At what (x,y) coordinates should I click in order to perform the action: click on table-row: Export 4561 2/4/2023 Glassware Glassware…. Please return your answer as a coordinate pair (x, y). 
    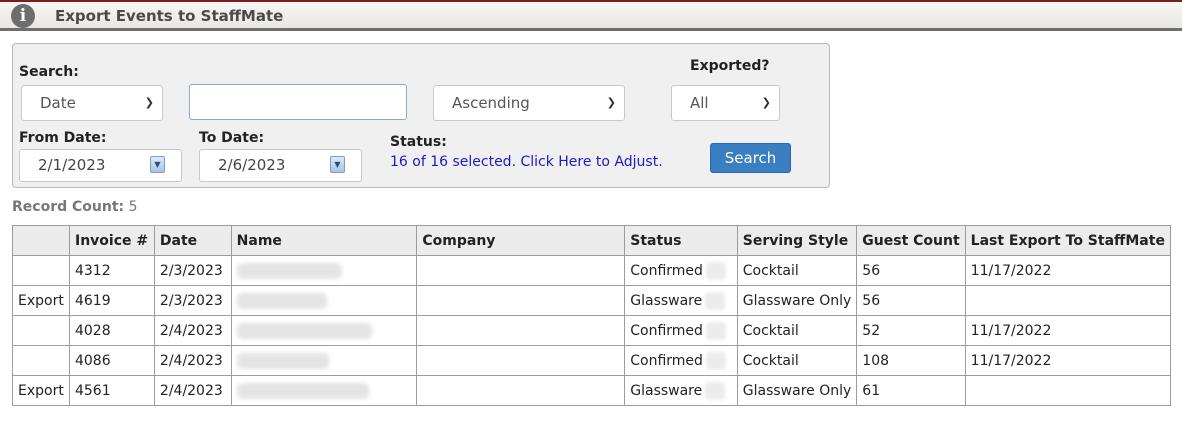
    Looking at the image, I should click on (592, 390).